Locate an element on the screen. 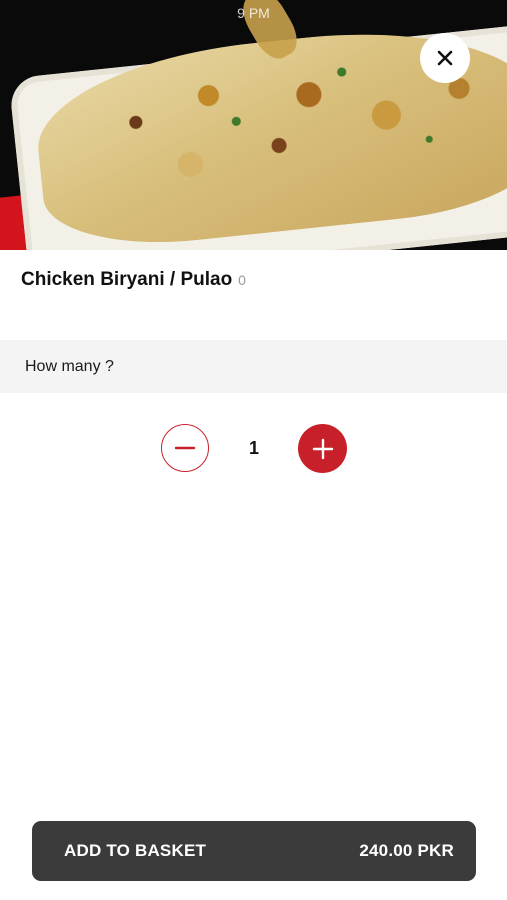 The height and width of the screenshot is (900, 507). product-title: Chicken Biryani / Pulao is located at coordinates (127, 279).